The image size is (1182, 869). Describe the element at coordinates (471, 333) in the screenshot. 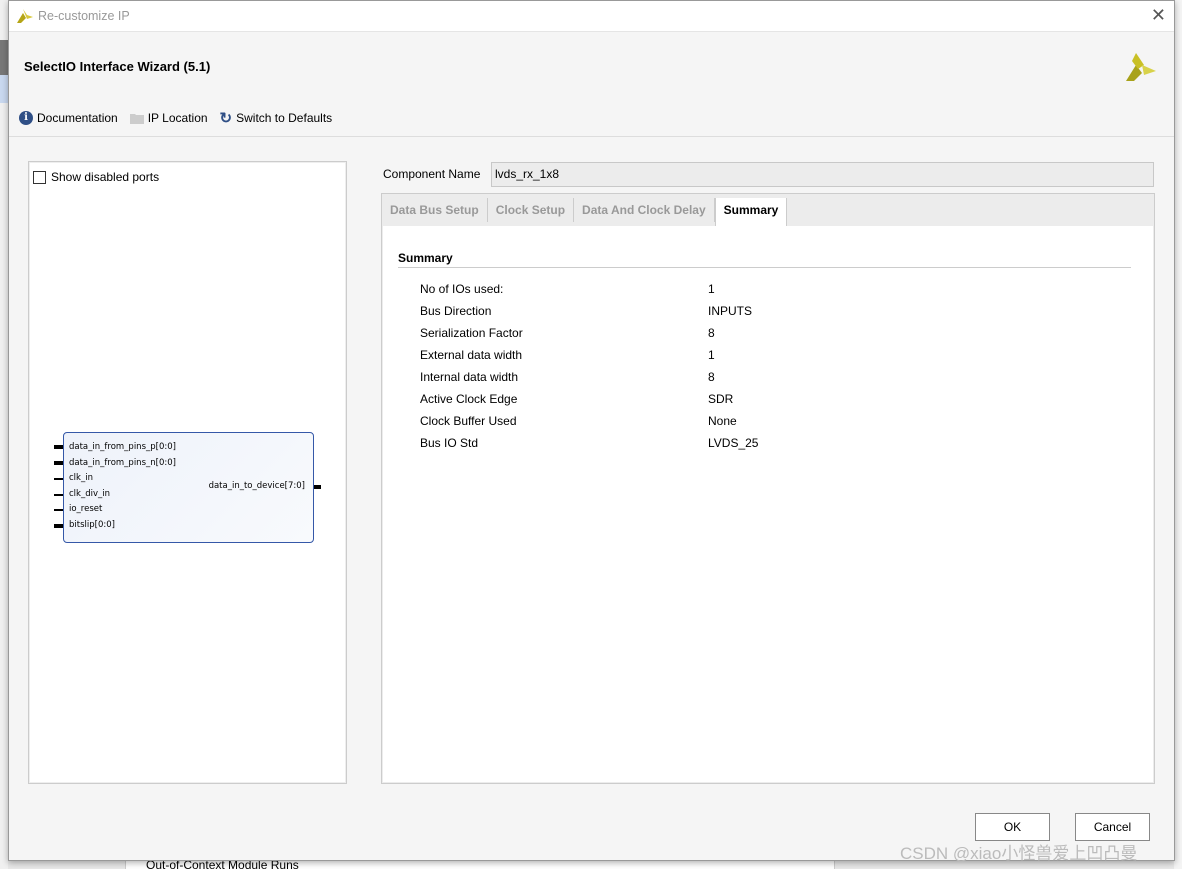

I see `row-label: Serialization Factor` at that location.